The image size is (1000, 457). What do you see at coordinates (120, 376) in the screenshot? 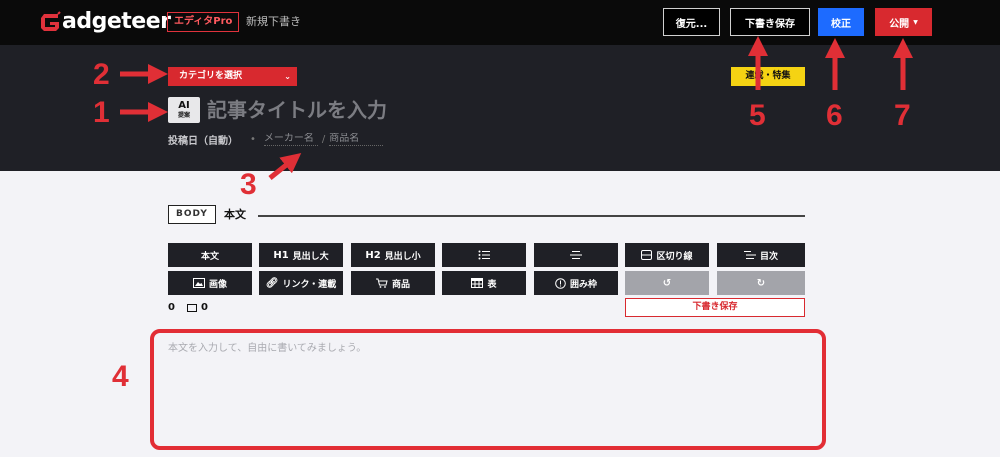
I see `annotation-number-4: 4` at bounding box center [120, 376].